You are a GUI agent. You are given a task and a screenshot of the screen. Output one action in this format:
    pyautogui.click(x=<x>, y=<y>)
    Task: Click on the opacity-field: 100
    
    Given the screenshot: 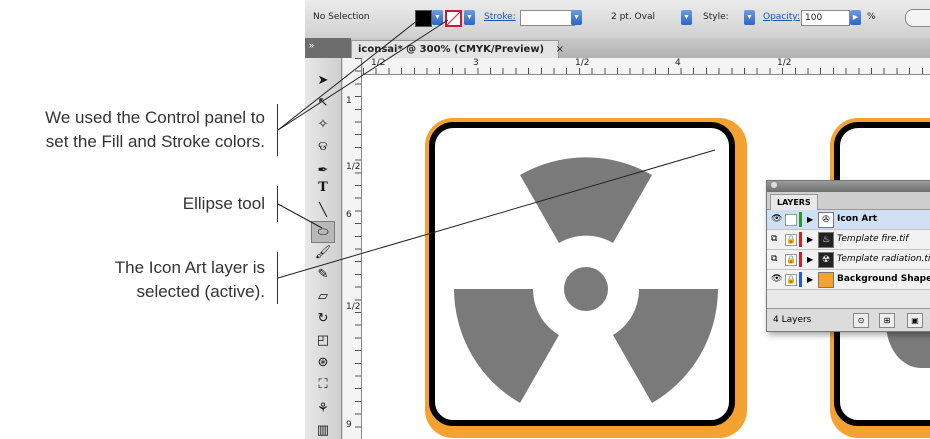 What is the action you would take?
    pyautogui.click(x=825, y=18)
    